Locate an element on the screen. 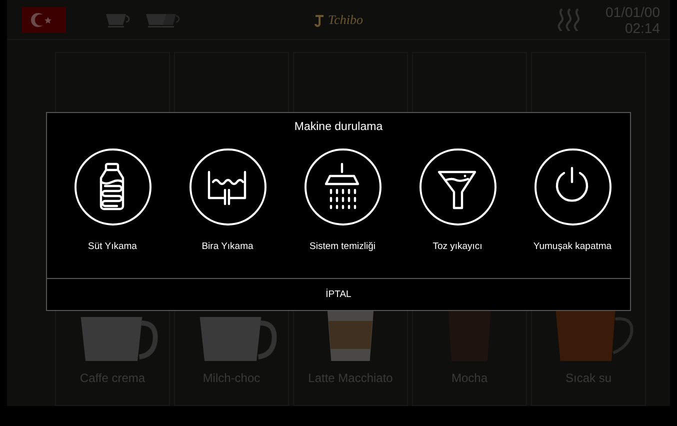 The height and width of the screenshot is (426, 677). shower-icon is located at coordinates (343, 187).